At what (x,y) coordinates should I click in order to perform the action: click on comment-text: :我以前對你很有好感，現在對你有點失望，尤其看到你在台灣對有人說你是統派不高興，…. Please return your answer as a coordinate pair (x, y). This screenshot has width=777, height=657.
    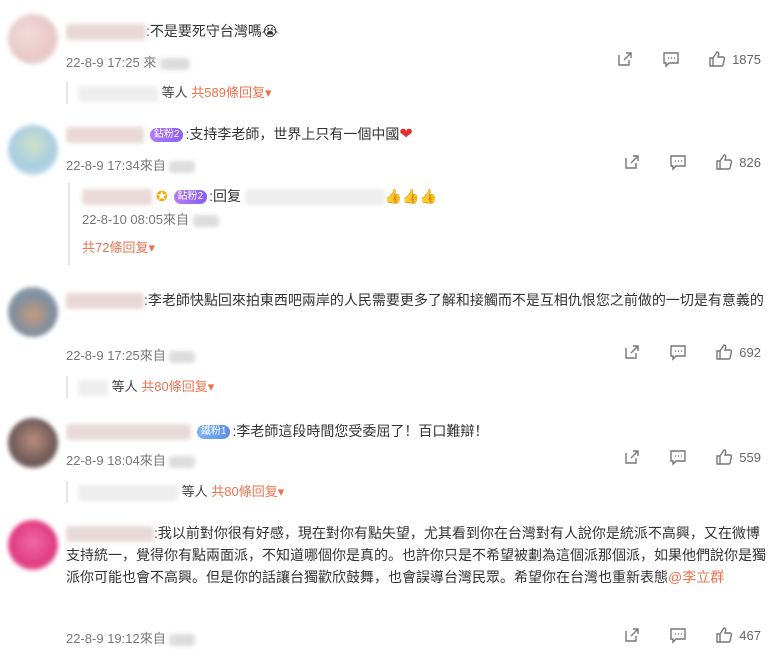
    Looking at the image, I should click on (416, 555).